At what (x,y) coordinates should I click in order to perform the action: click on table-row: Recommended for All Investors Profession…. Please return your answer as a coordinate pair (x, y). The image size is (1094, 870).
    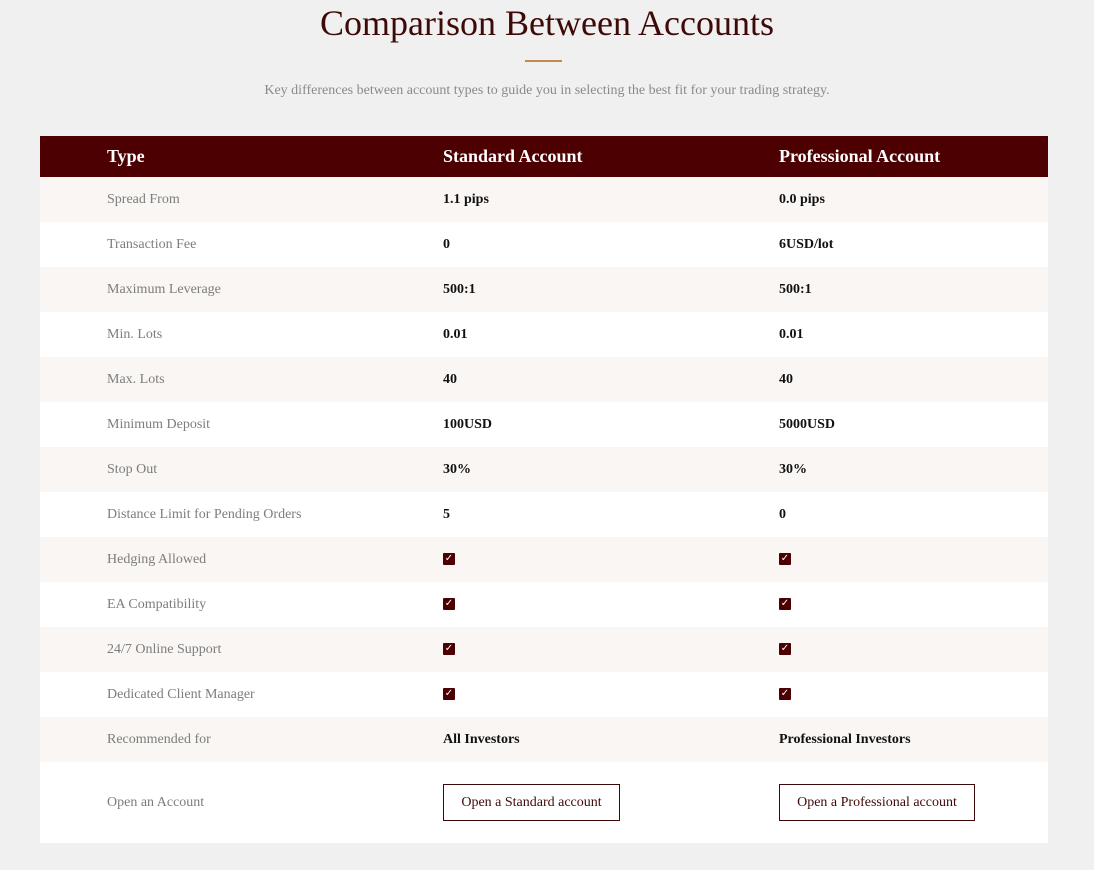
    Looking at the image, I should click on (544, 739).